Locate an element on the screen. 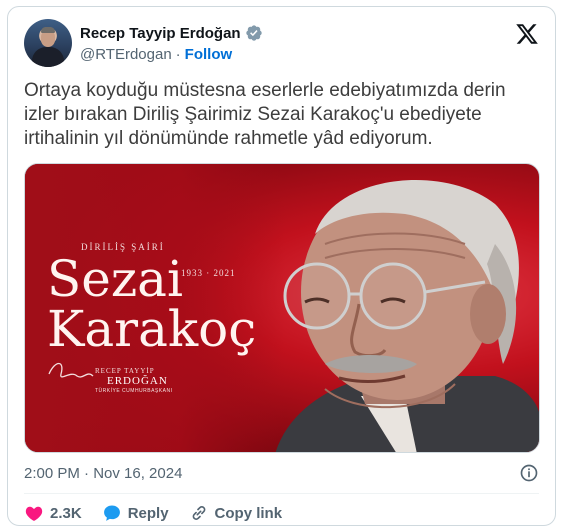 Image resolution: width=561 pixels, height=530 pixels. like-button: 2.3K is located at coordinates (53, 513).